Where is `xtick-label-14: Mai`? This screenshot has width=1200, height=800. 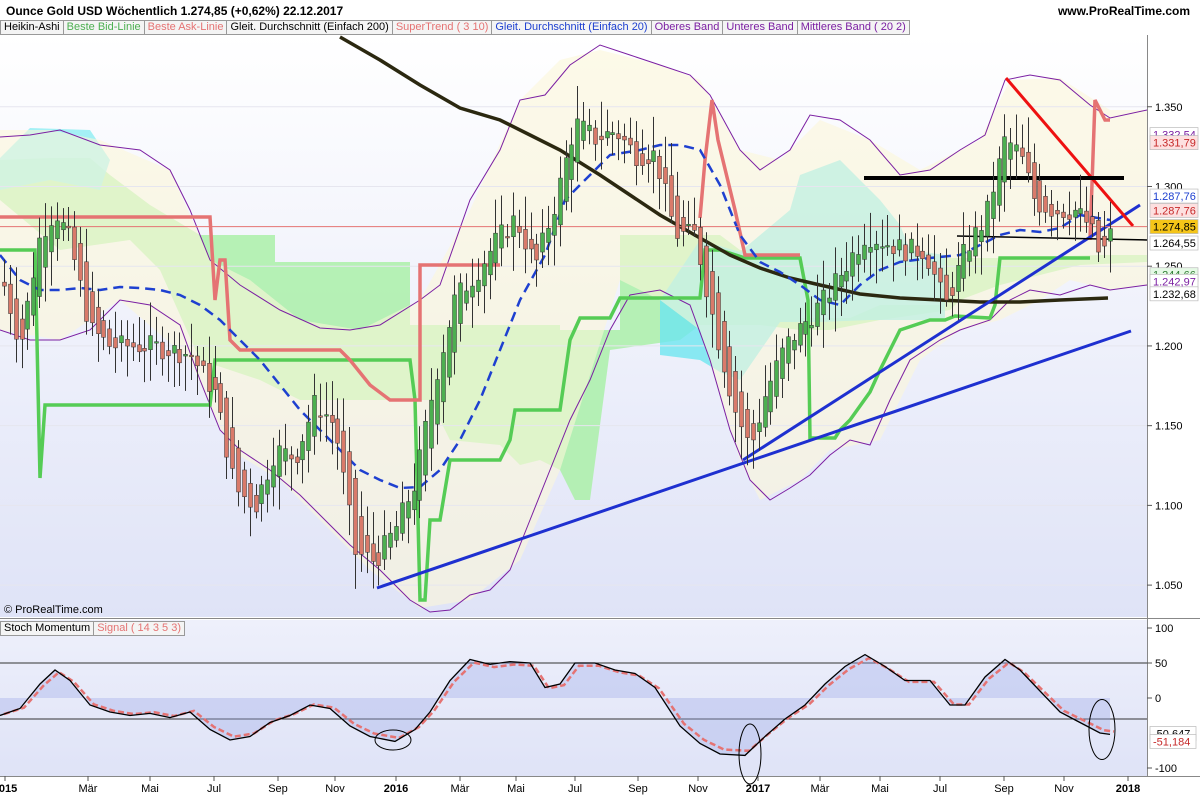 xtick-label-14: Mai is located at coordinates (880, 789).